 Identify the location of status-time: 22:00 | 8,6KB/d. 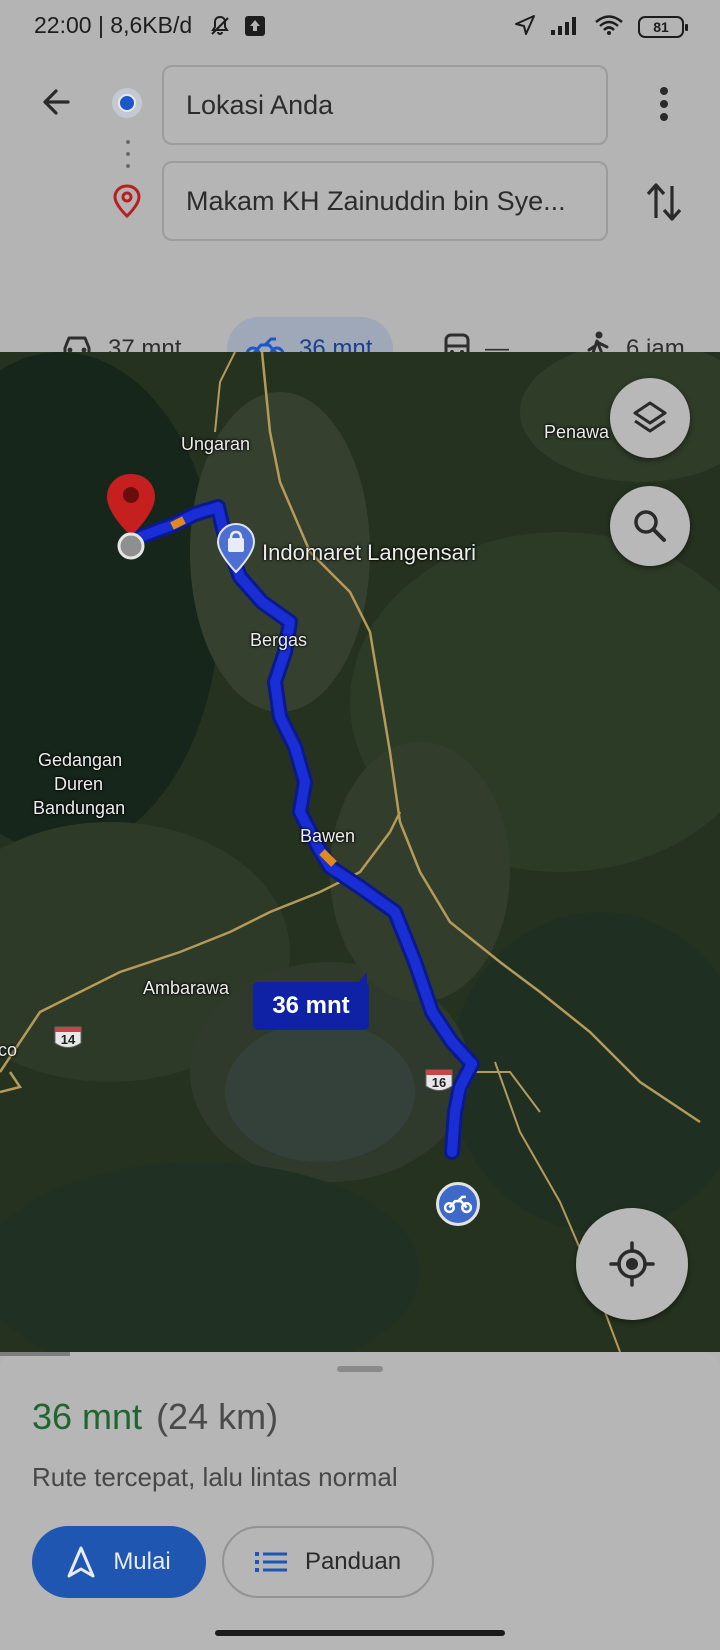
(113, 25).